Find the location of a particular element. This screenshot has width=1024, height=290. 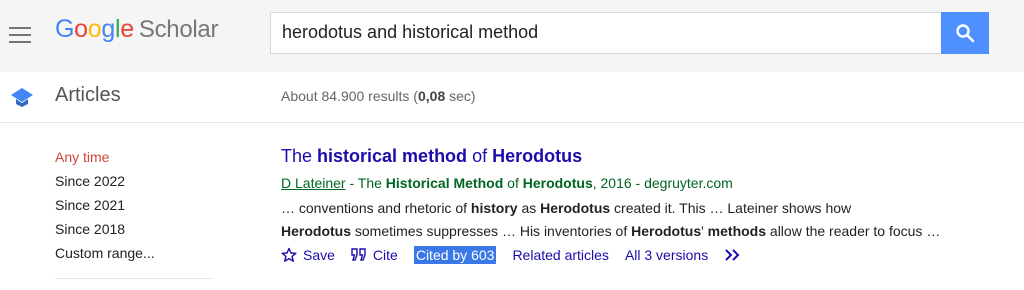

results-suffix: sec) is located at coordinates (460, 96).